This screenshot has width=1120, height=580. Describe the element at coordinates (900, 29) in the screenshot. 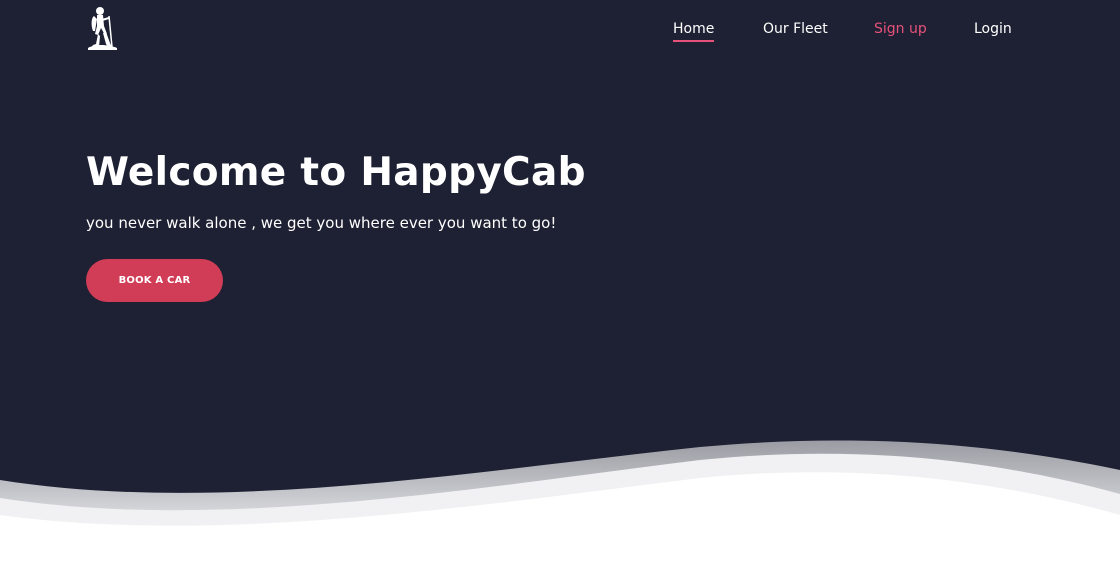

I see `nav-sign-up-link: Sign up` at that location.